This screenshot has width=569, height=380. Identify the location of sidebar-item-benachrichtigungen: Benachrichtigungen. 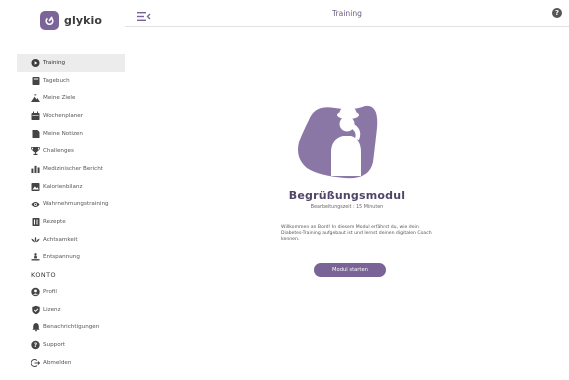
(71, 327).